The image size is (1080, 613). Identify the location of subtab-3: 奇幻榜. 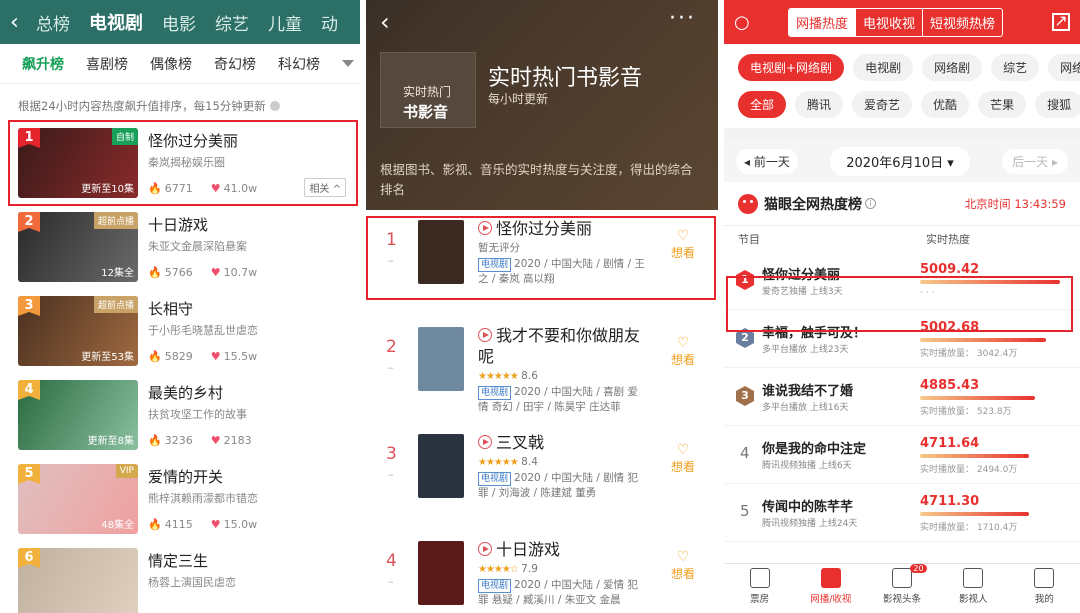
(235, 64).